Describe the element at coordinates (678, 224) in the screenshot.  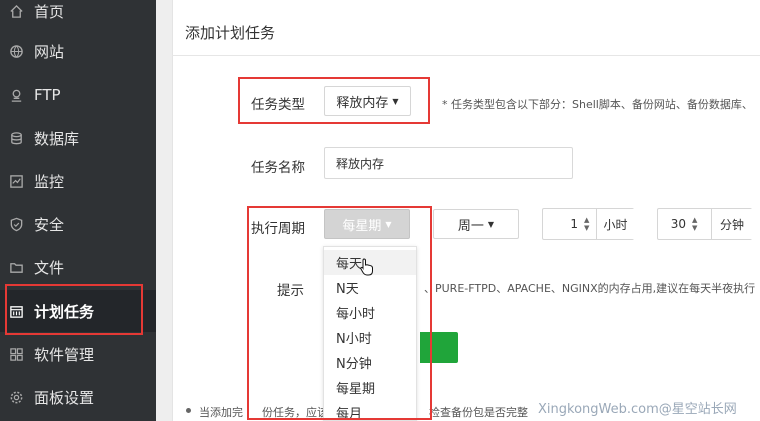
I see `minute-value: 30` at that location.